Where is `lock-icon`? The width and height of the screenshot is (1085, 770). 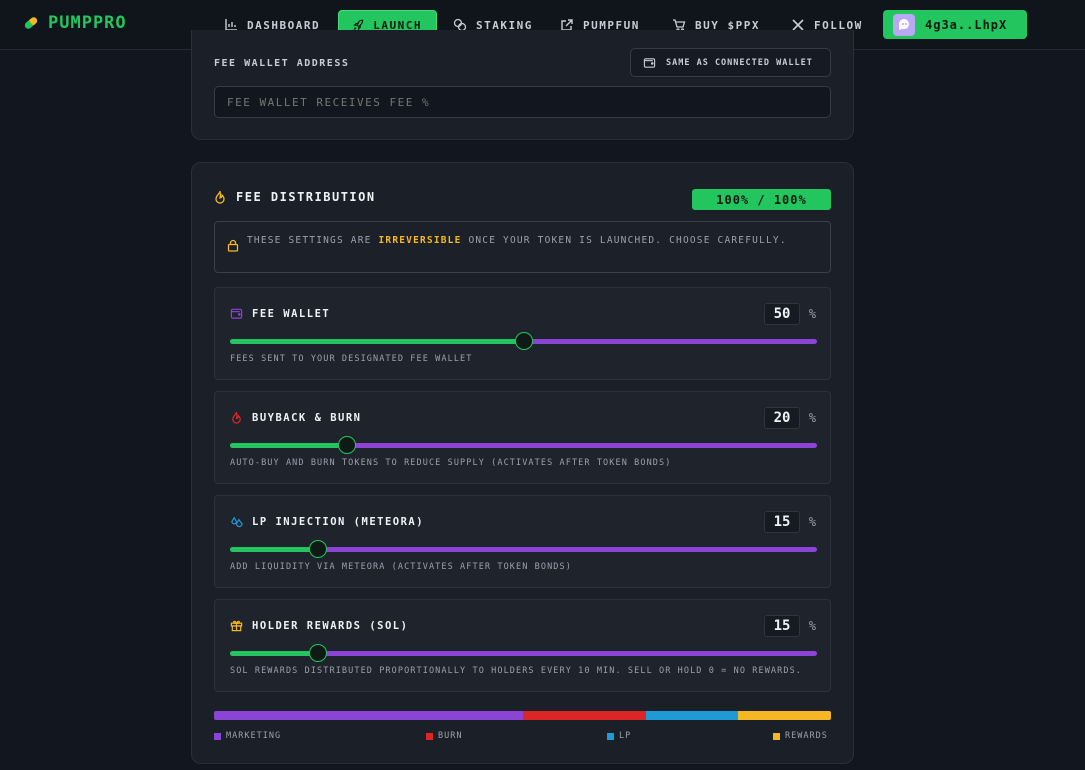 lock-icon is located at coordinates (233, 245).